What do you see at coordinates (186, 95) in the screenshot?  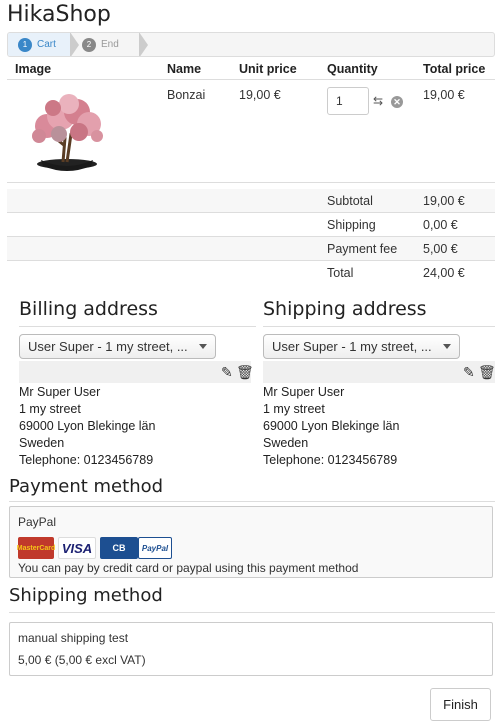 I see `product-name: Bonzai` at bounding box center [186, 95].